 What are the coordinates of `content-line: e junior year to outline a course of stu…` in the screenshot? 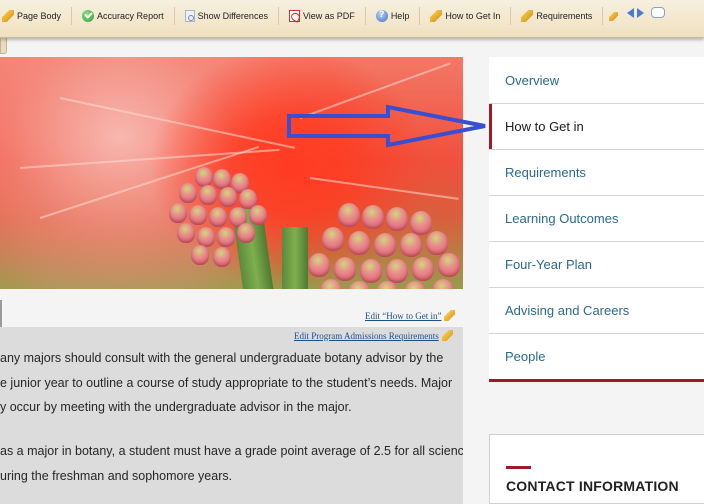 It's located at (226, 382).